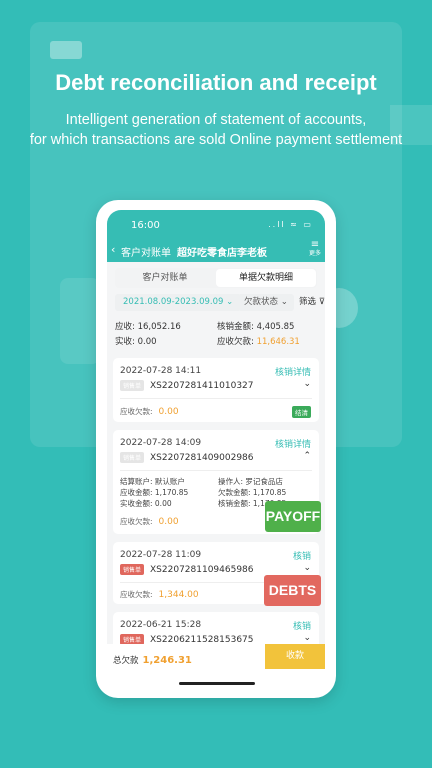 The width and height of the screenshot is (432, 768). What do you see at coordinates (235, 327) in the screenshot?
I see `writeoff-label: 核销金额:` at bounding box center [235, 327].